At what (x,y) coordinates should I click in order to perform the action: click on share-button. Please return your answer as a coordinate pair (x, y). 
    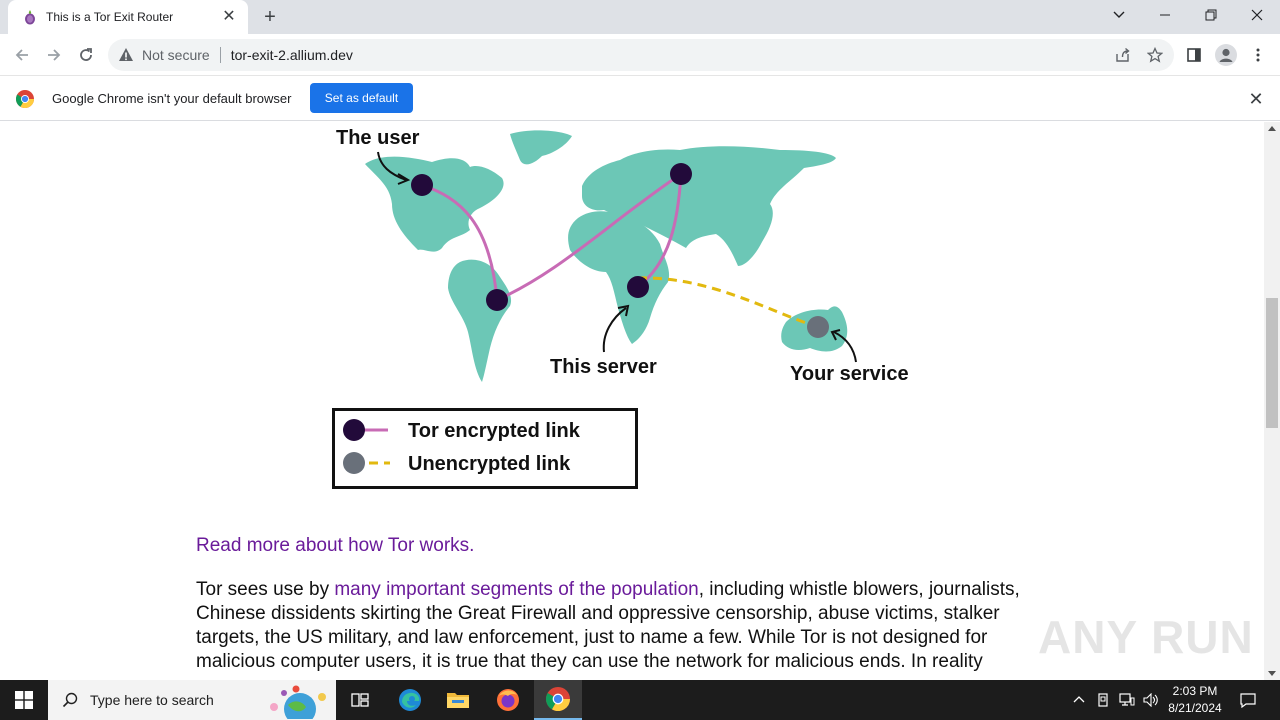
    Looking at the image, I should click on (1123, 55).